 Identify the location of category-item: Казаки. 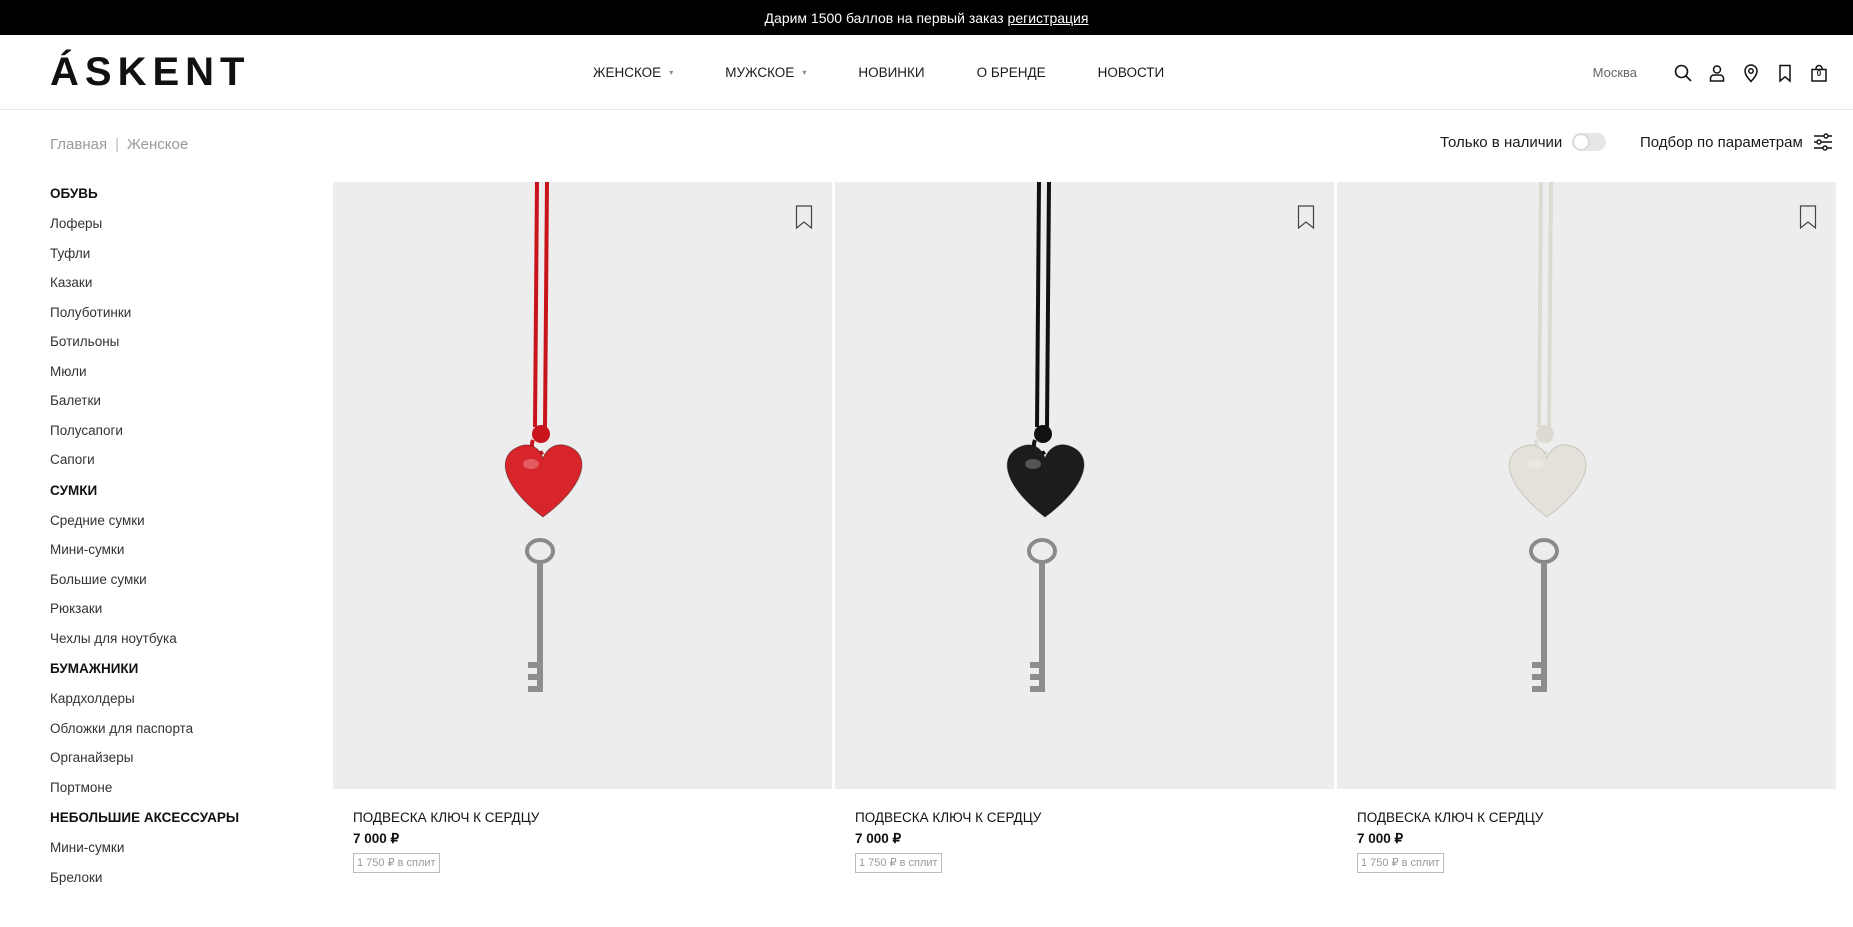
(180, 288).